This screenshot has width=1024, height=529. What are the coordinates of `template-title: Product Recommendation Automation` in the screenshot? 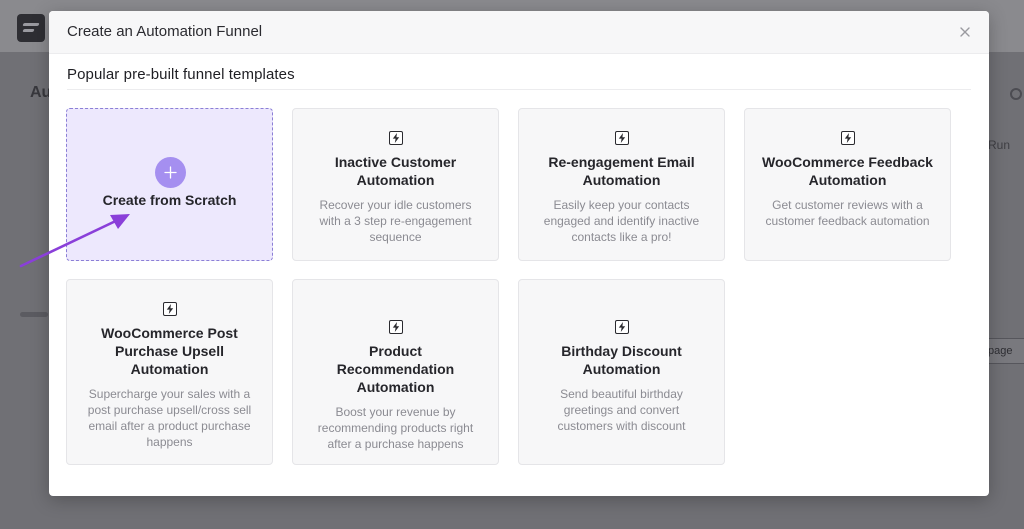 It's located at (395, 369).